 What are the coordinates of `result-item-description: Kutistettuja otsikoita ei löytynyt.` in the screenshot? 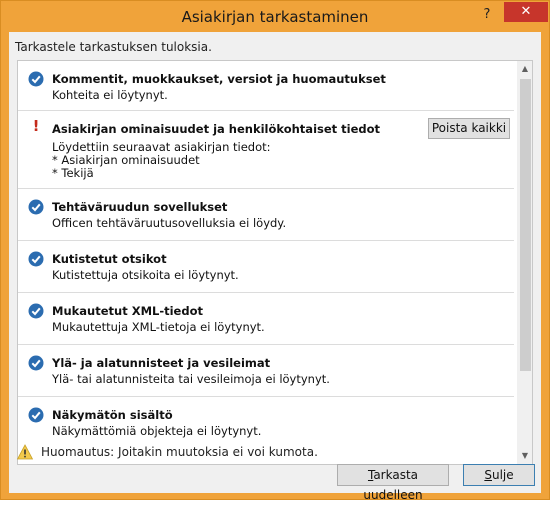 It's located at (145, 275).